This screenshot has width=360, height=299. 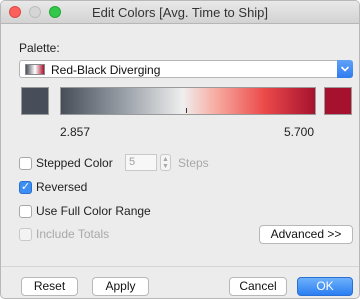 I want to click on palette-label: Palette:, so click(x=39, y=48).